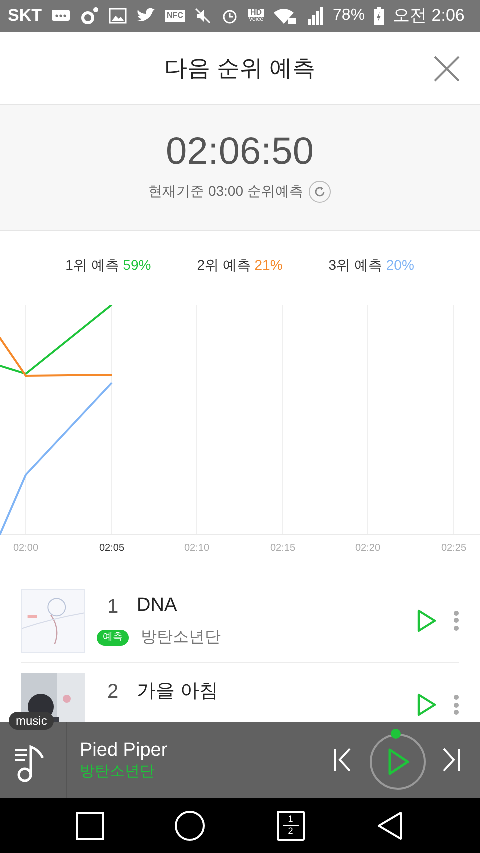  I want to click on prediction-caption: 현재기준 03:00 순위예측, so click(226, 191).